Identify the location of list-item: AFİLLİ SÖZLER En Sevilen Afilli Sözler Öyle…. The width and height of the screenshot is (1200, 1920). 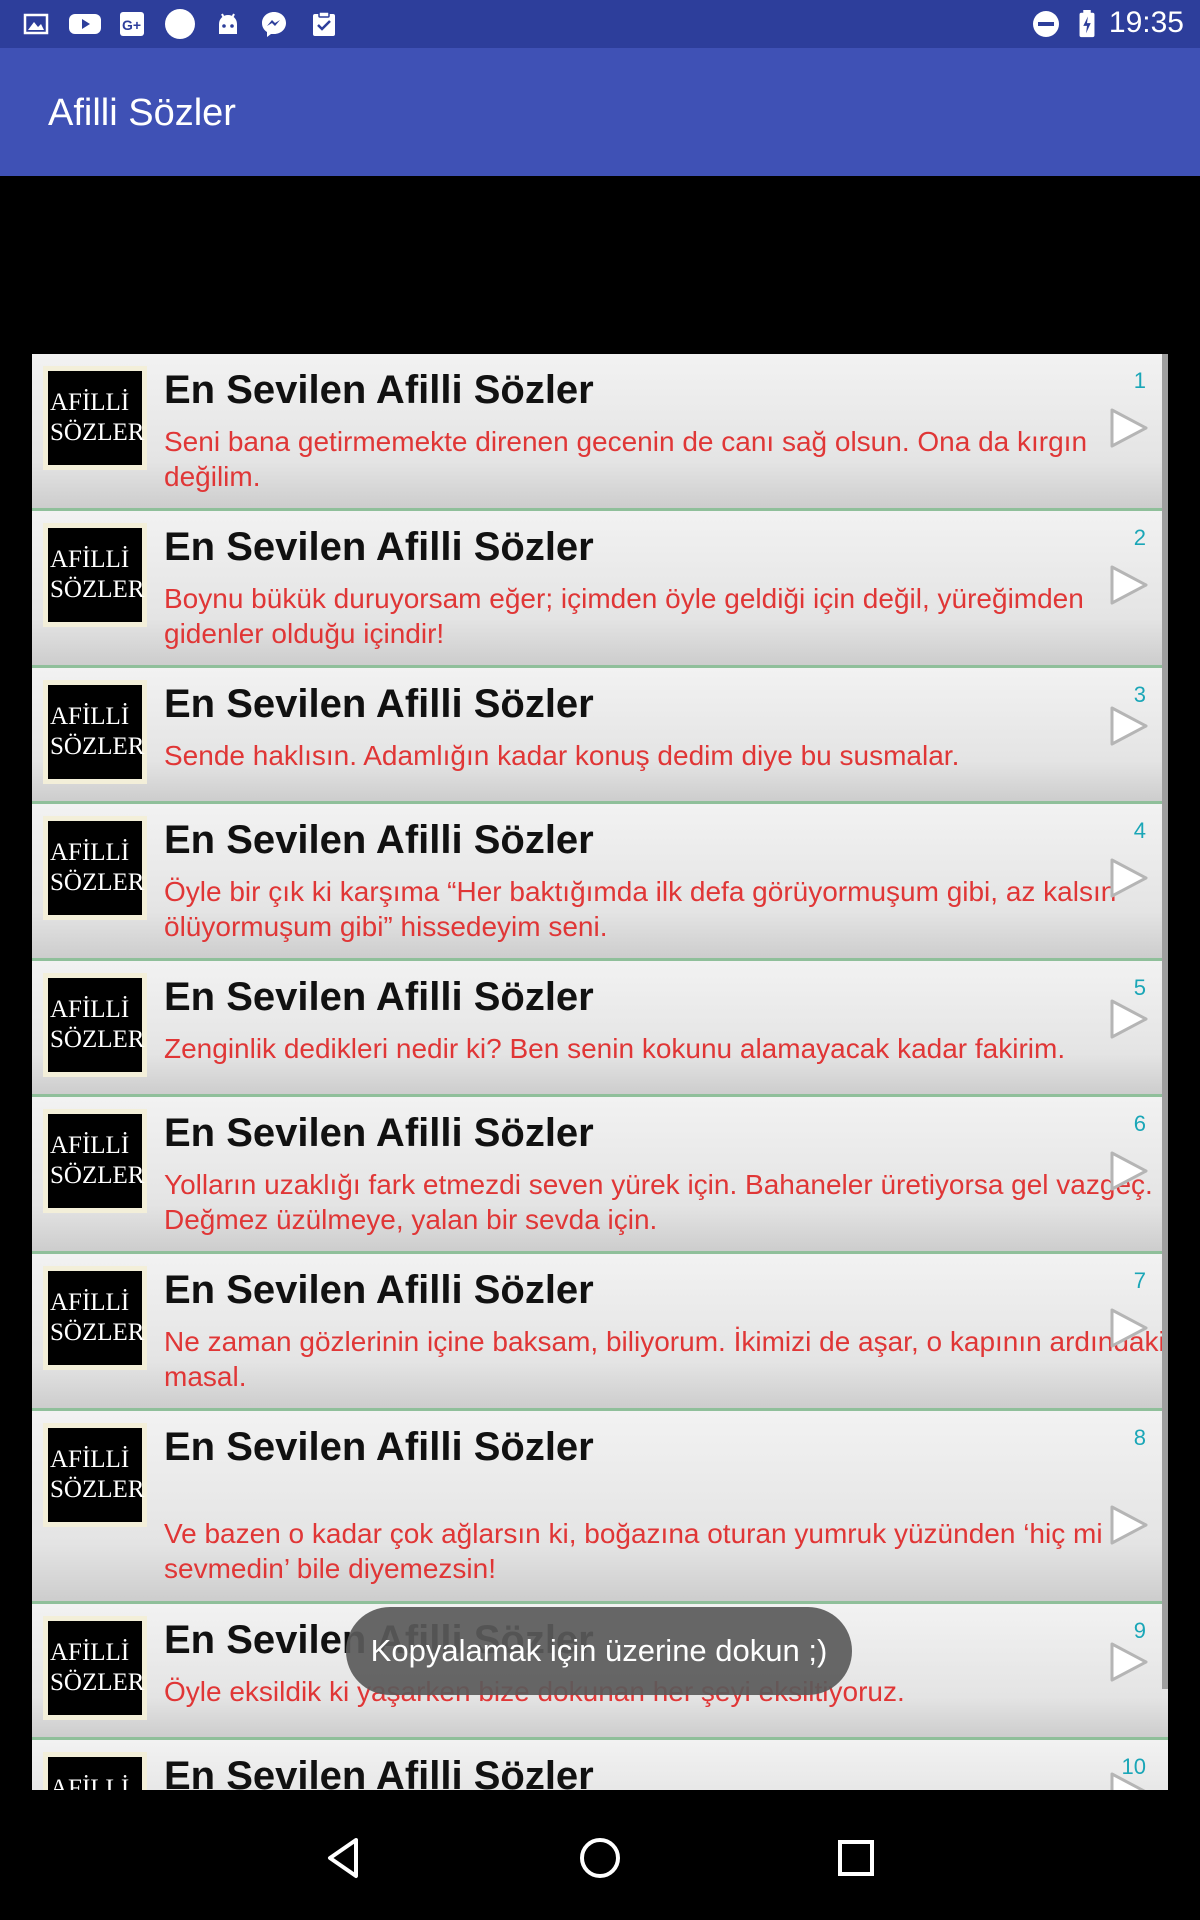
(600, 882).